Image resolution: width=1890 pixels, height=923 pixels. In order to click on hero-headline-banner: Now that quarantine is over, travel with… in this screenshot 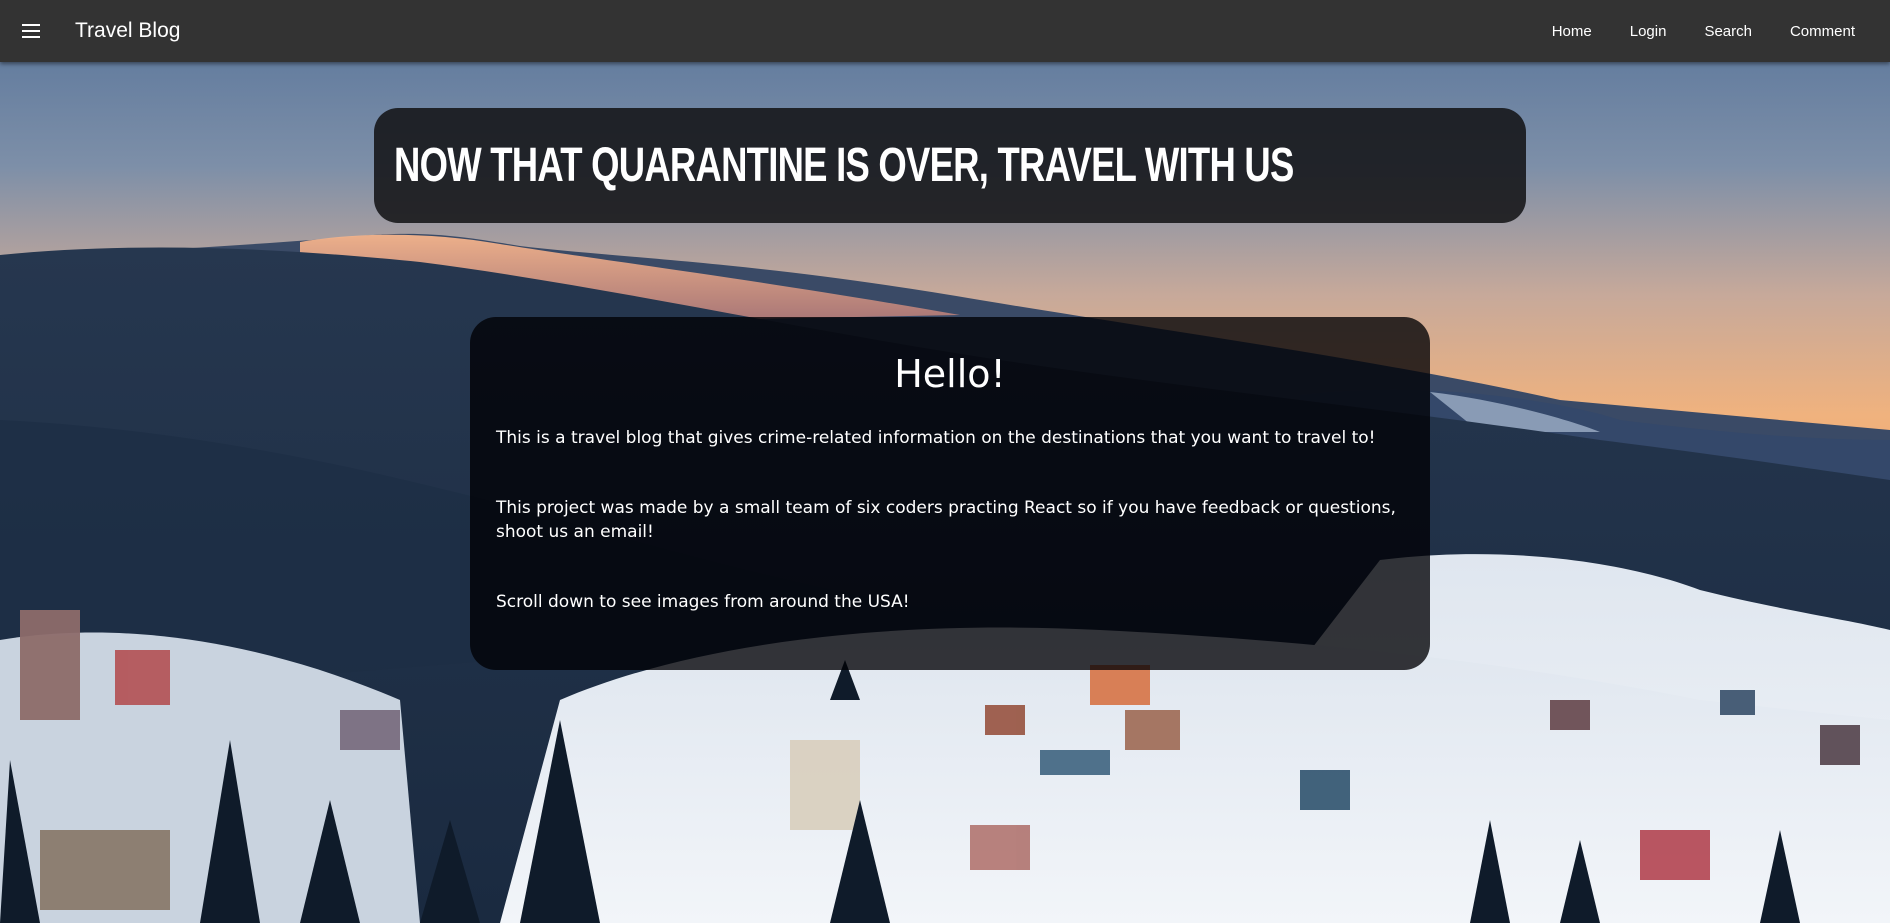, I will do `click(950, 165)`.